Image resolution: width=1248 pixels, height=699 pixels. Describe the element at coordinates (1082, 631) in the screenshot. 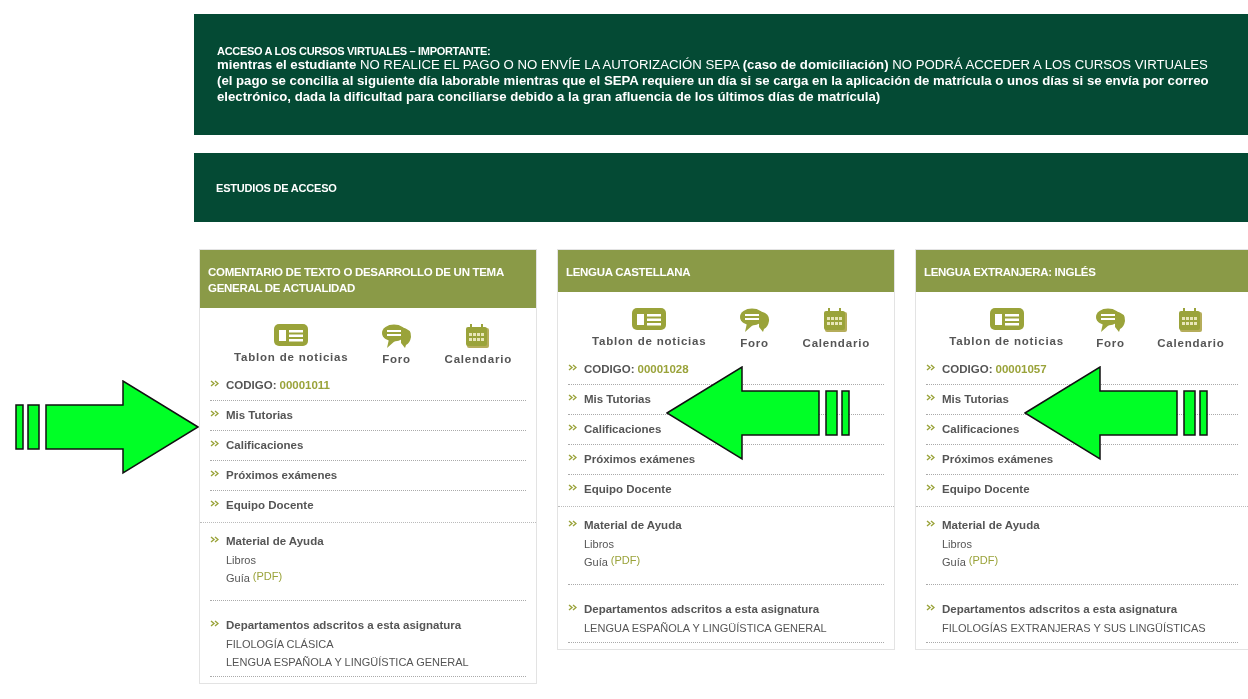

I see `department-name: FILOLOGÍAS EXTRANJERAS Y SUS LINGÜÍSTICAS` at that location.